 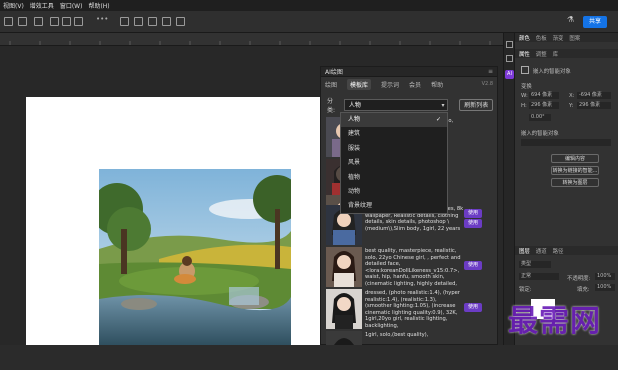 I want to click on category-label: 分类:, so click(x=331, y=106).